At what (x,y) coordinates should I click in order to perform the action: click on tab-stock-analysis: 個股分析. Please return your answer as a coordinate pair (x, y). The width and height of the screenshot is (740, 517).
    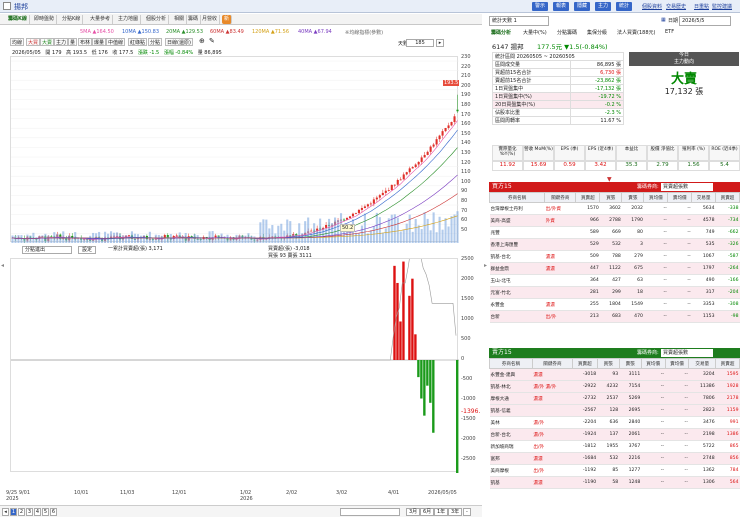
    Looking at the image, I should click on (157, 19).